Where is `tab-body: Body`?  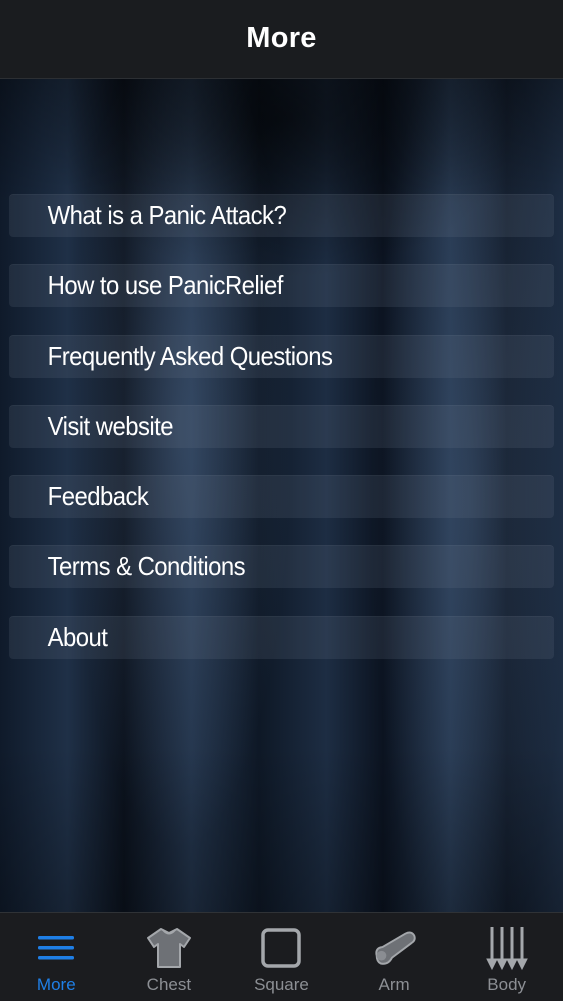 tab-body: Body is located at coordinates (506, 957).